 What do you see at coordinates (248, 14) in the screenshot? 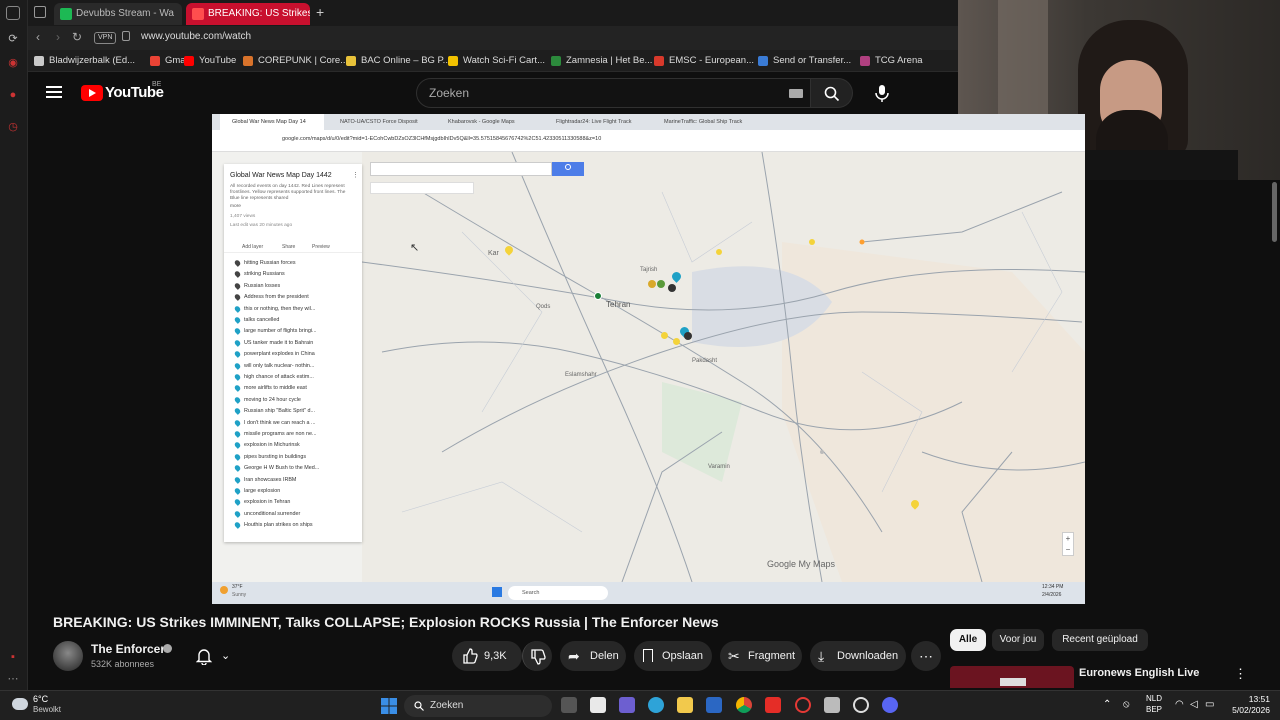
I see `tab-breaking: BREAKING: US Strikes` at bounding box center [248, 14].